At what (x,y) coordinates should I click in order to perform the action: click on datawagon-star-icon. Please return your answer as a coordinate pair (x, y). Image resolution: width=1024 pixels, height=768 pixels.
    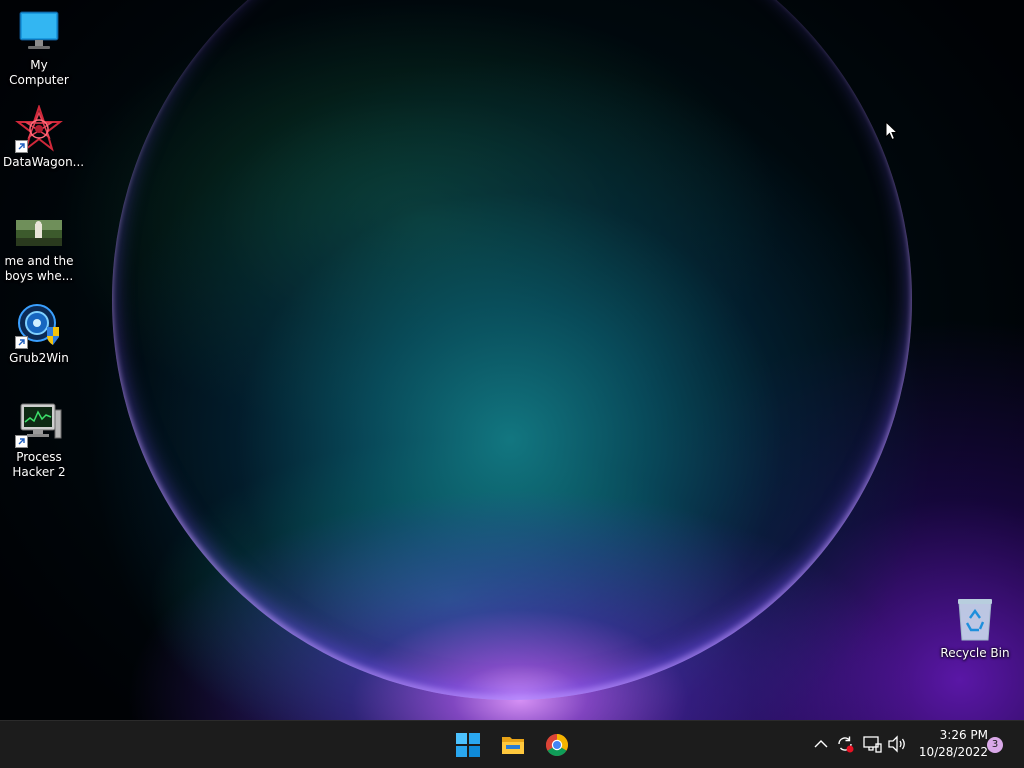
    Looking at the image, I should click on (39, 128).